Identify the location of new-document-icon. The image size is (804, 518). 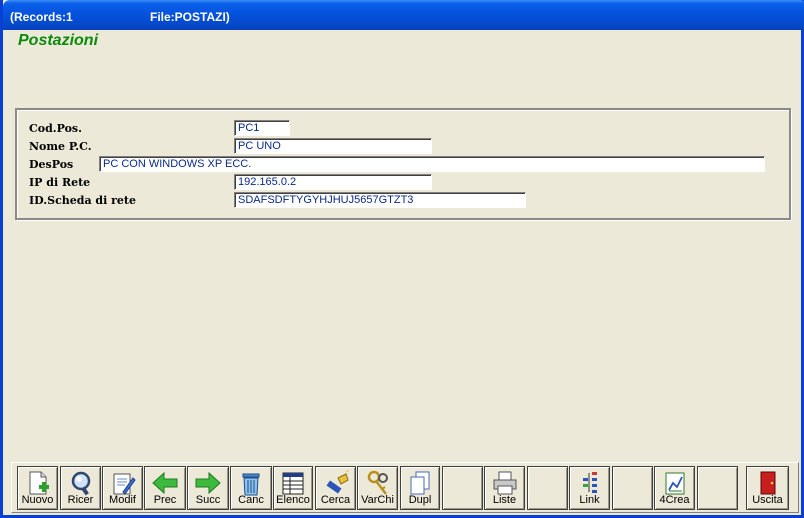
(39, 483).